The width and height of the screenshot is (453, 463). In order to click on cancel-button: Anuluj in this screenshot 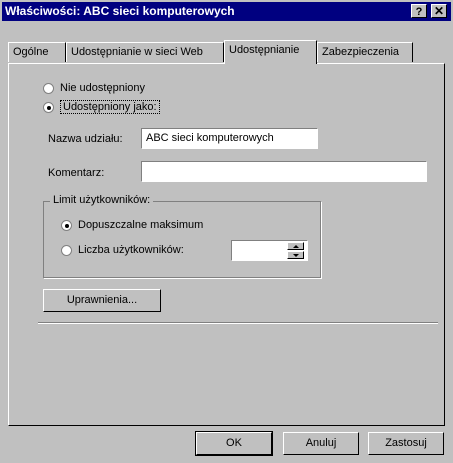, I will do `click(321, 443)`.